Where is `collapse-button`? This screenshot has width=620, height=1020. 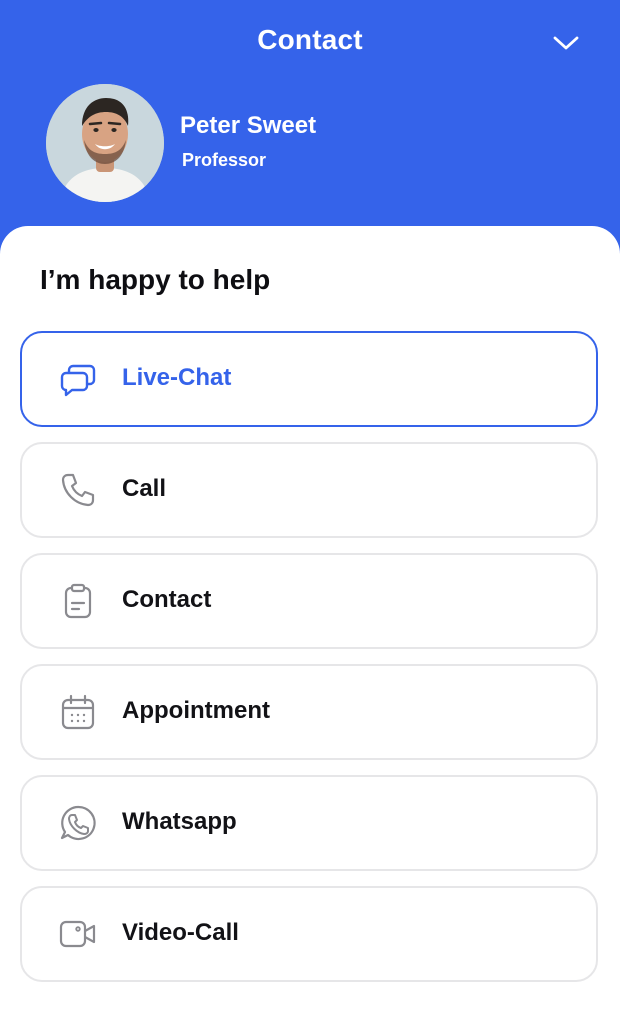
collapse-button is located at coordinates (566, 43).